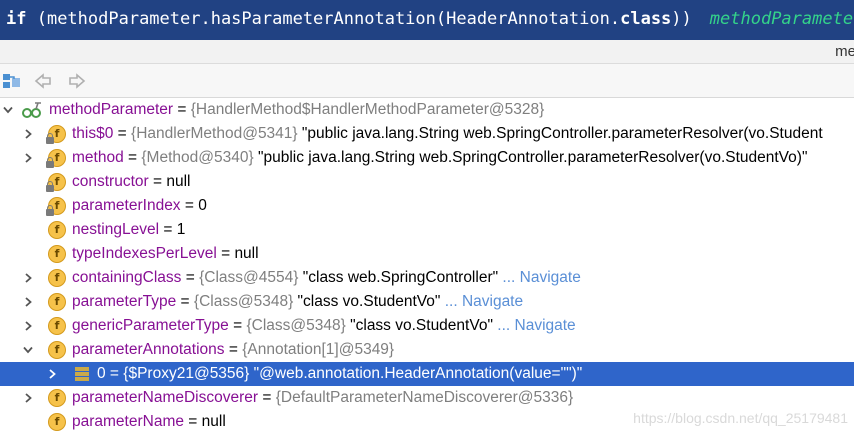 The width and height of the screenshot is (854, 436). Describe the element at coordinates (740, 418) in the screenshot. I see `watermark-text: https://blog.csdn.net/qq_25179481` at that location.